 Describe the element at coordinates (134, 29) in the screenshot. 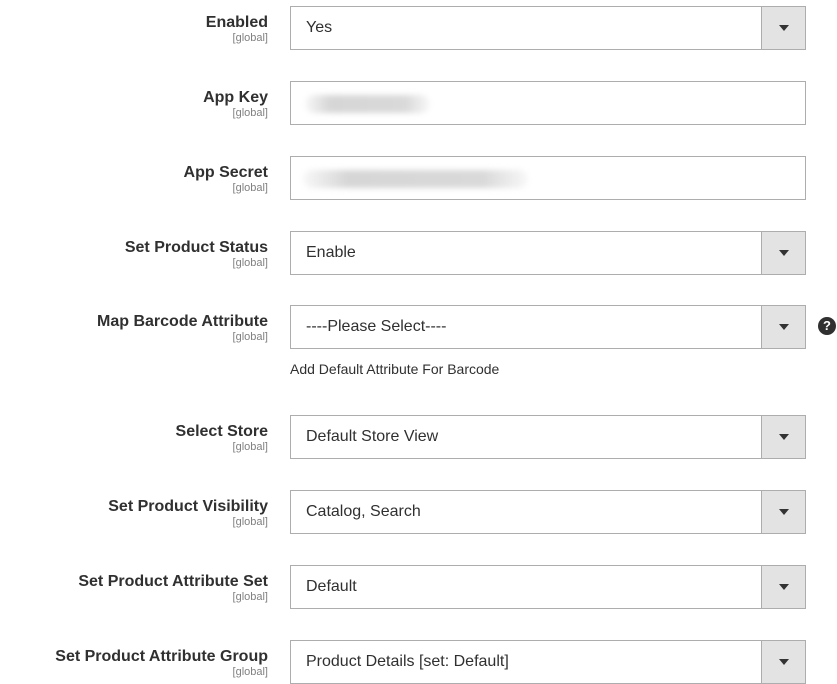

I see `field-label: Enabled [global]` at that location.